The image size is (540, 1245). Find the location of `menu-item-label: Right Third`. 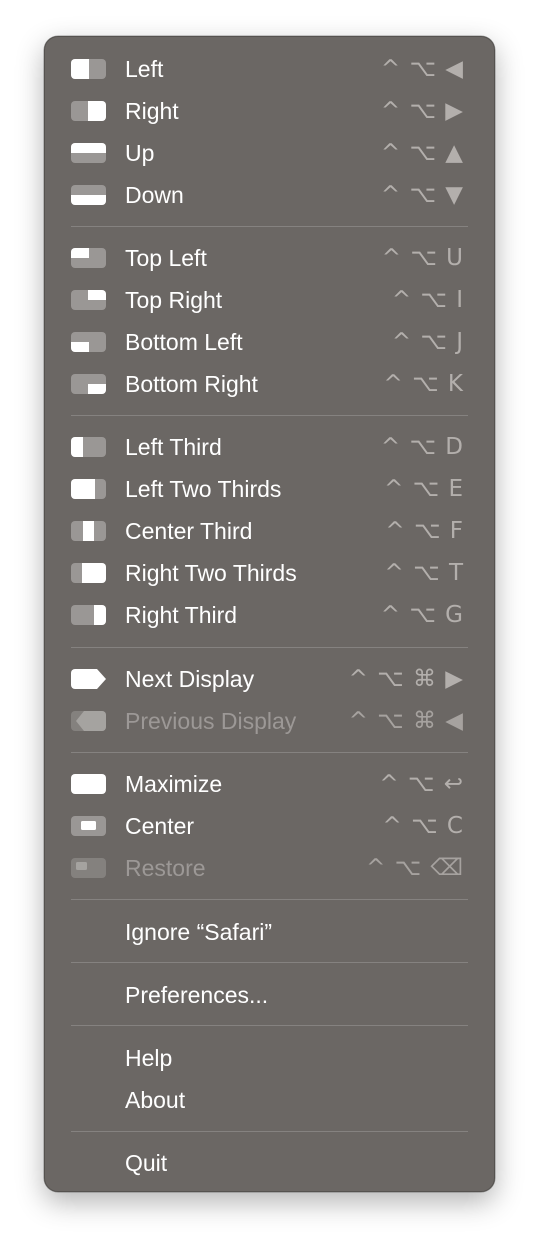

menu-item-label: Right Third is located at coordinates (181, 615).